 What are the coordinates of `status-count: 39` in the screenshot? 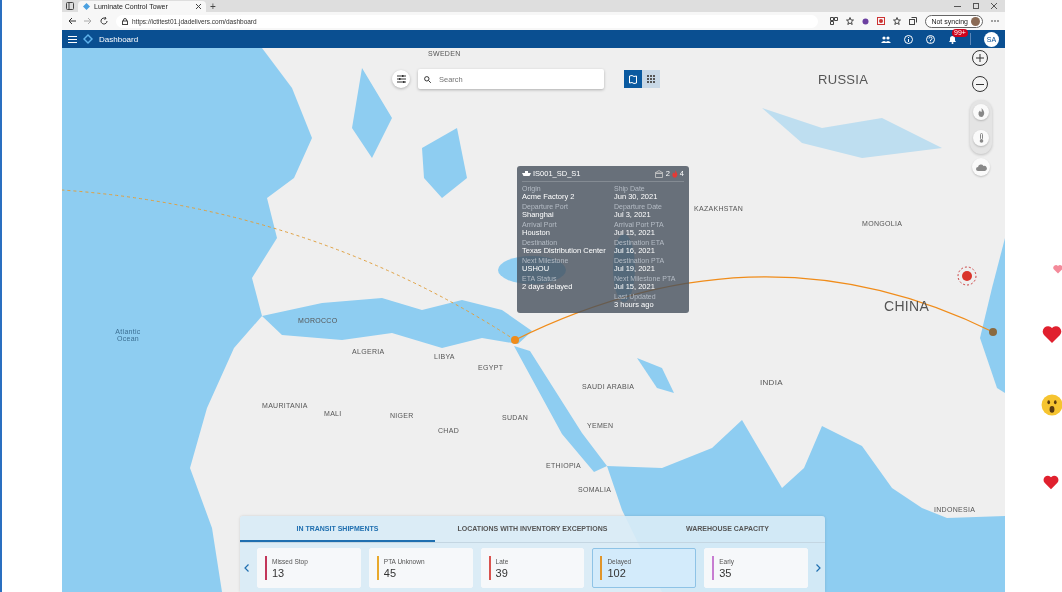 It's located at (502, 572).